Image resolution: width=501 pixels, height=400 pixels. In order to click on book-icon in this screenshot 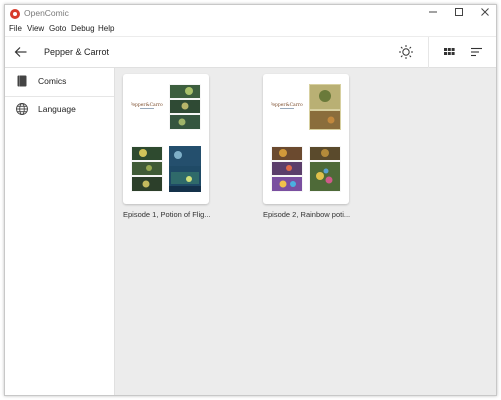, I will do `click(22, 81)`.